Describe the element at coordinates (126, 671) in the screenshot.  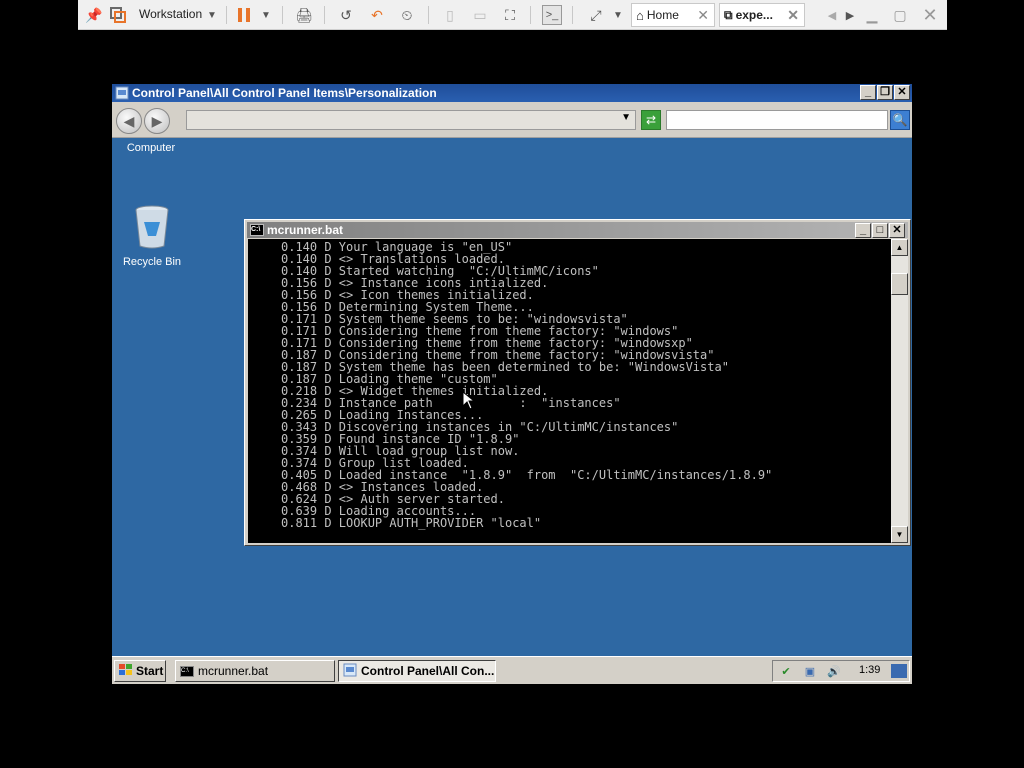
I see `windows-logo-icon` at that location.